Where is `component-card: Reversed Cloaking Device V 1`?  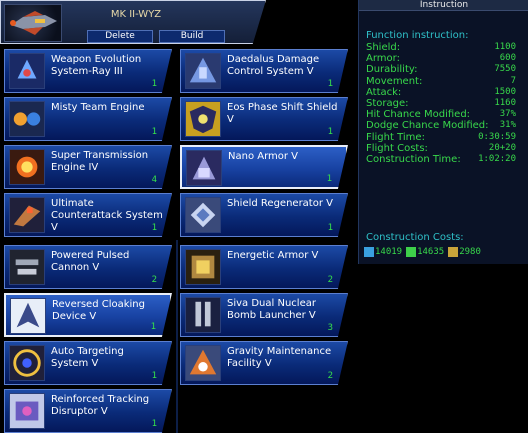 component-card: Reversed Cloaking Device V 1 is located at coordinates (88, 315).